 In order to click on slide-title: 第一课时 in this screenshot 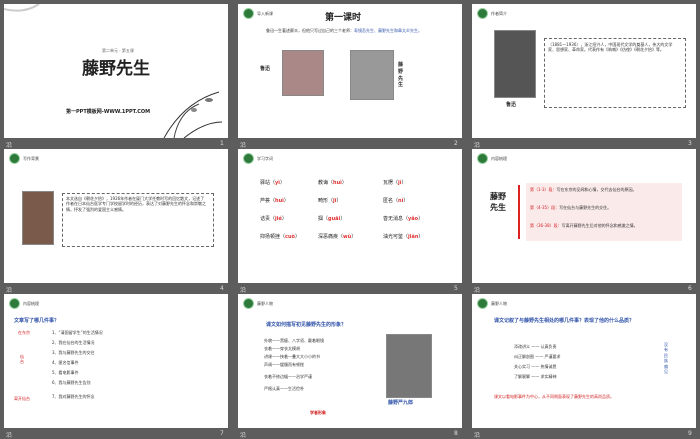, I will do `click(343, 18)`.